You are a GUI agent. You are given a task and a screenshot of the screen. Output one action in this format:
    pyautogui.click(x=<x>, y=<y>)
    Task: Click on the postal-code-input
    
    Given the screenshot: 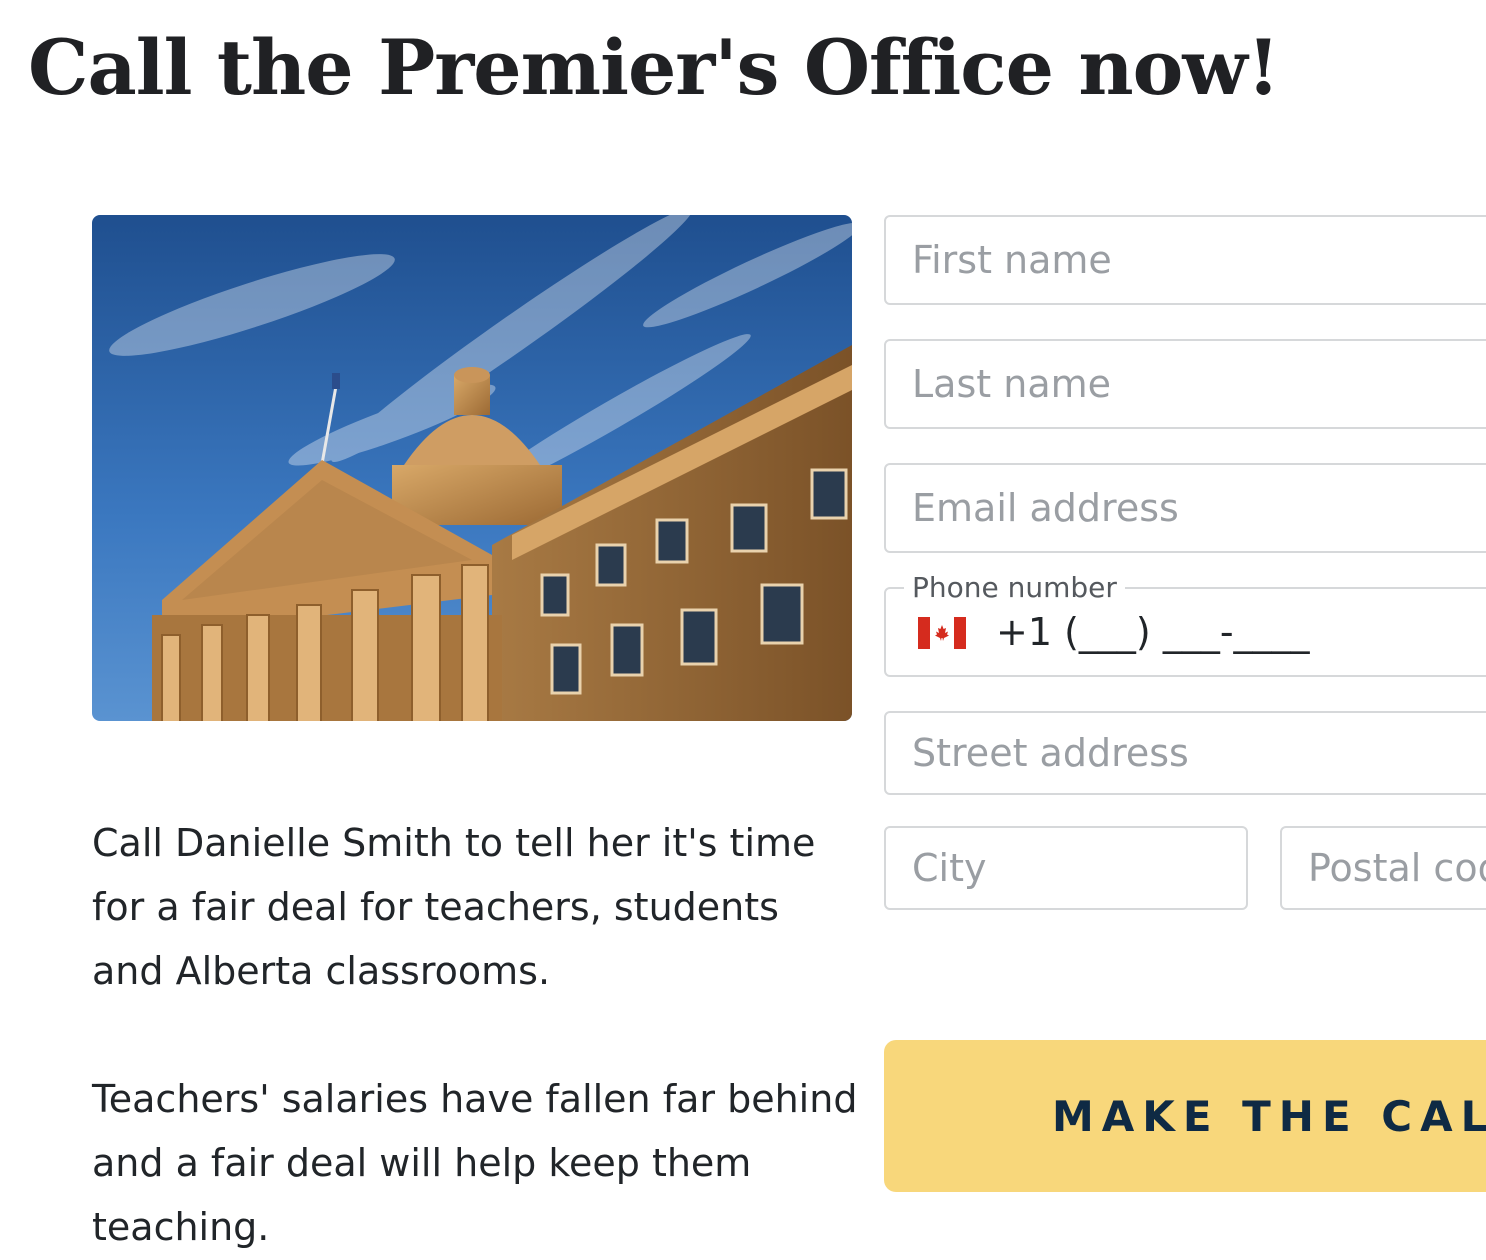 What is the action you would take?
    pyautogui.click(x=1384, y=868)
    